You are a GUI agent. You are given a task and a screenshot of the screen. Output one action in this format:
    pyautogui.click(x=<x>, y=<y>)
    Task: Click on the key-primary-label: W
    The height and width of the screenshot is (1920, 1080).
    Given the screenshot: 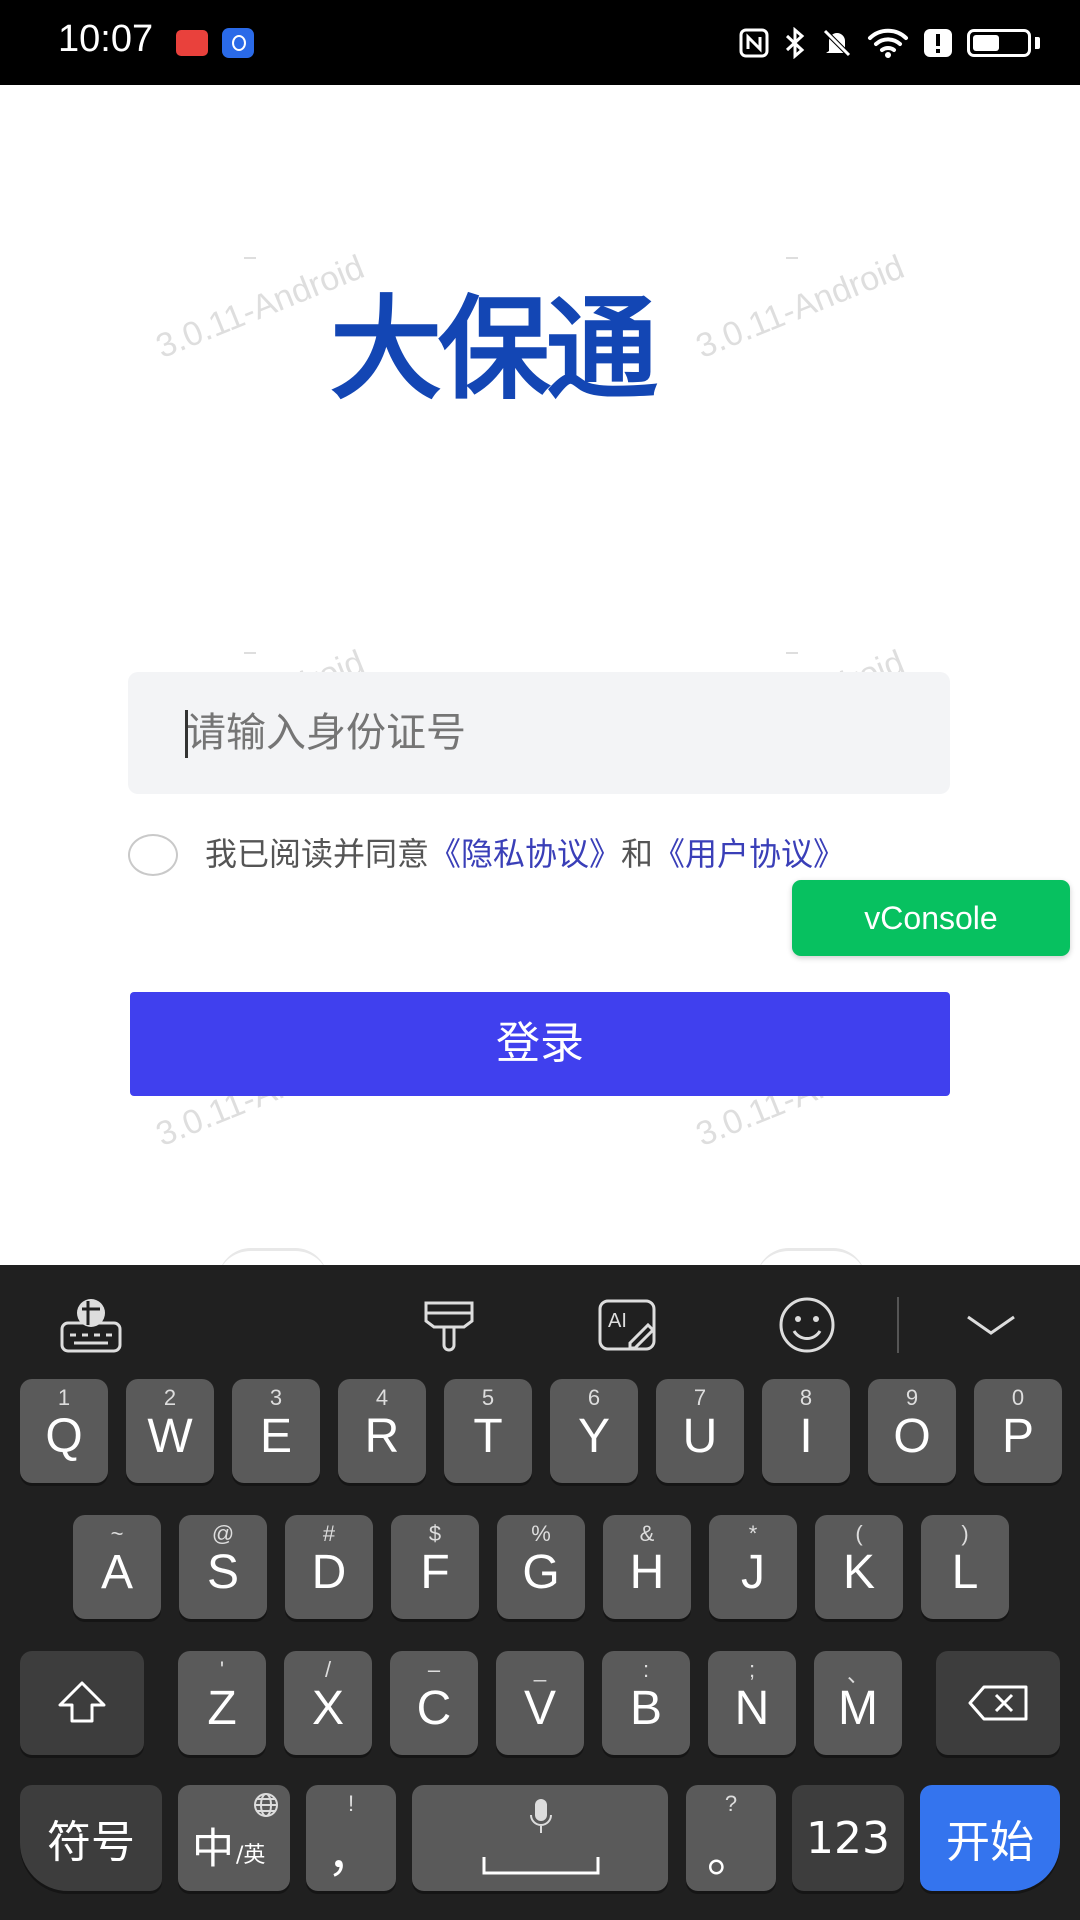 What is the action you would take?
    pyautogui.click(x=170, y=1436)
    